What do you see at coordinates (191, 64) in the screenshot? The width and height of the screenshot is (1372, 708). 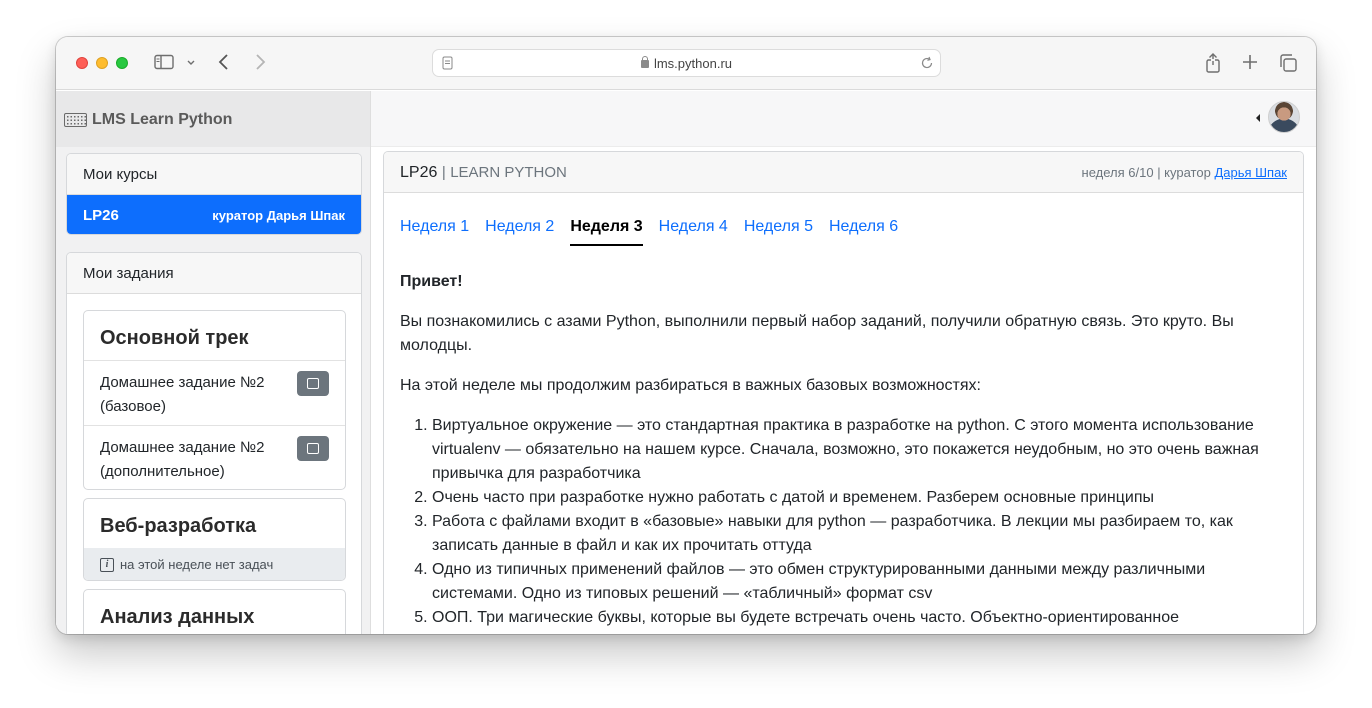 I see `chevron-down-icon` at bounding box center [191, 64].